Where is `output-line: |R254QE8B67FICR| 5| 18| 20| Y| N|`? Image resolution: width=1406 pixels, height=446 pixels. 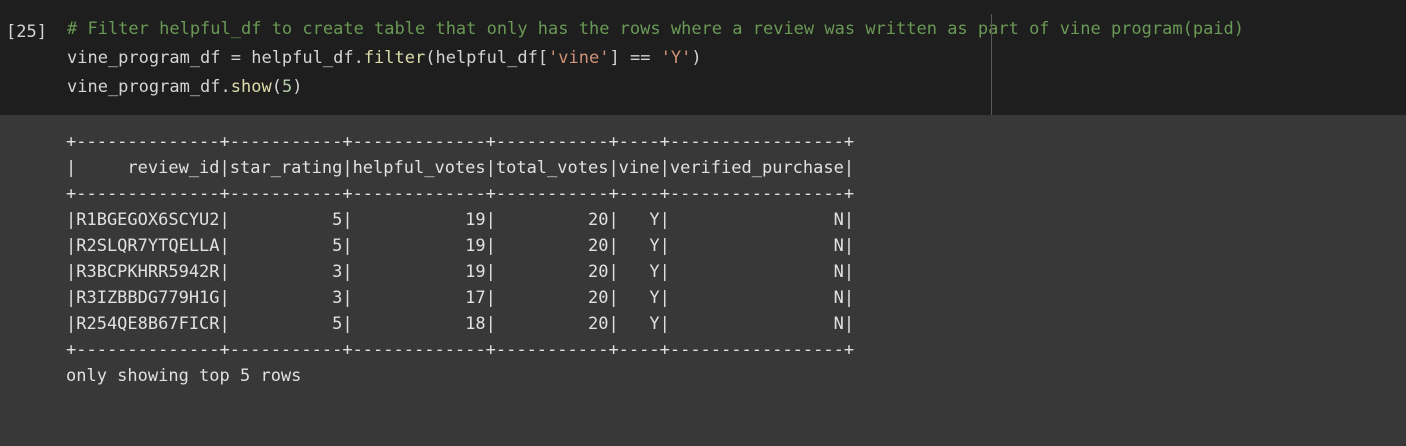 output-line: |R254QE8B67FICR| 5| 18| 20| Y| N| is located at coordinates (460, 324).